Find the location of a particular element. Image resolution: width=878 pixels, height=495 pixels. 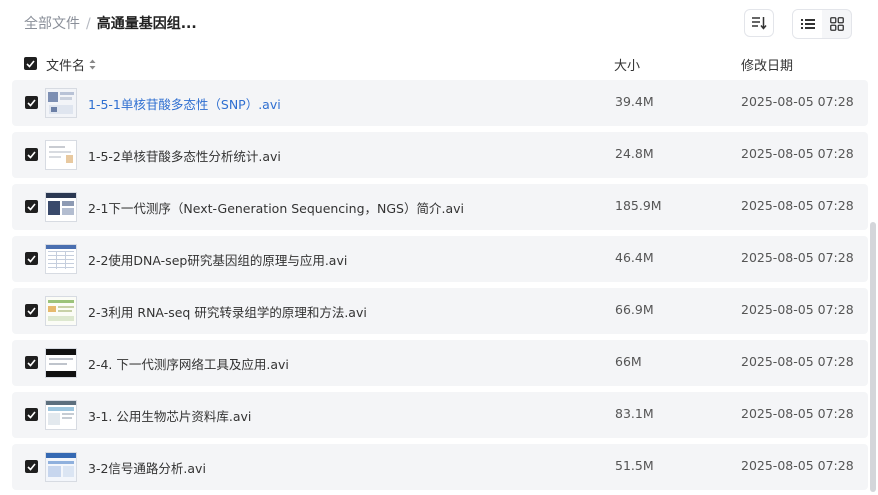

breadcrumb-root: 全部文件 is located at coordinates (52, 24).